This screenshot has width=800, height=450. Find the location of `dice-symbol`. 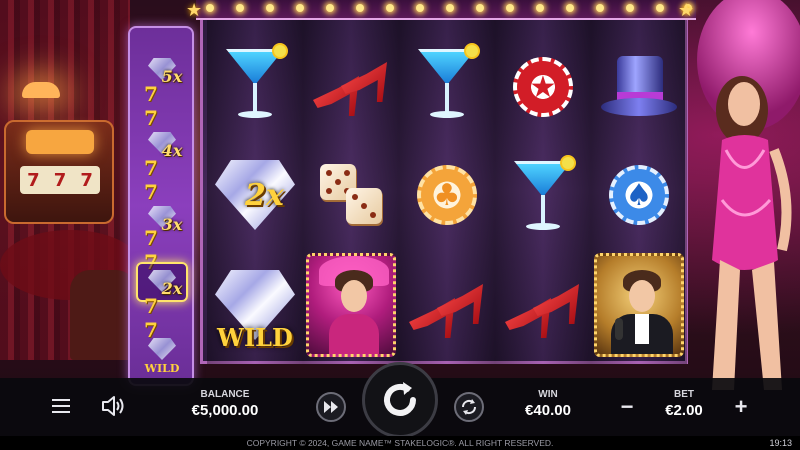

dice-symbol is located at coordinates (351, 195).